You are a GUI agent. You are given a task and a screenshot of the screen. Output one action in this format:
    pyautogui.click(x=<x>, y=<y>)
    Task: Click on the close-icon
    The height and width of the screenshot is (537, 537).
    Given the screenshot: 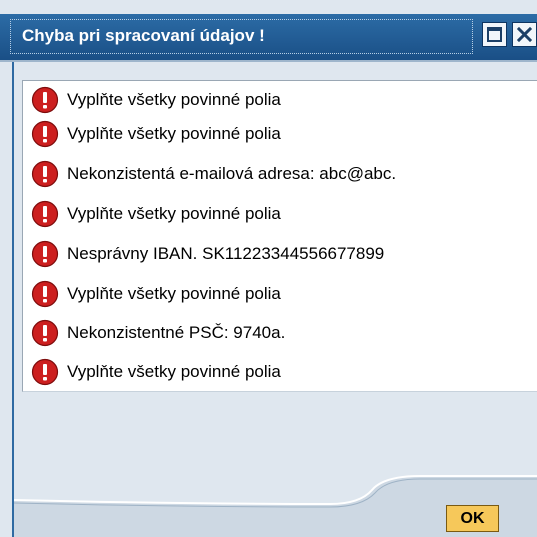 What is the action you would take?
    pyautogui.click(x=524, y=34)
    